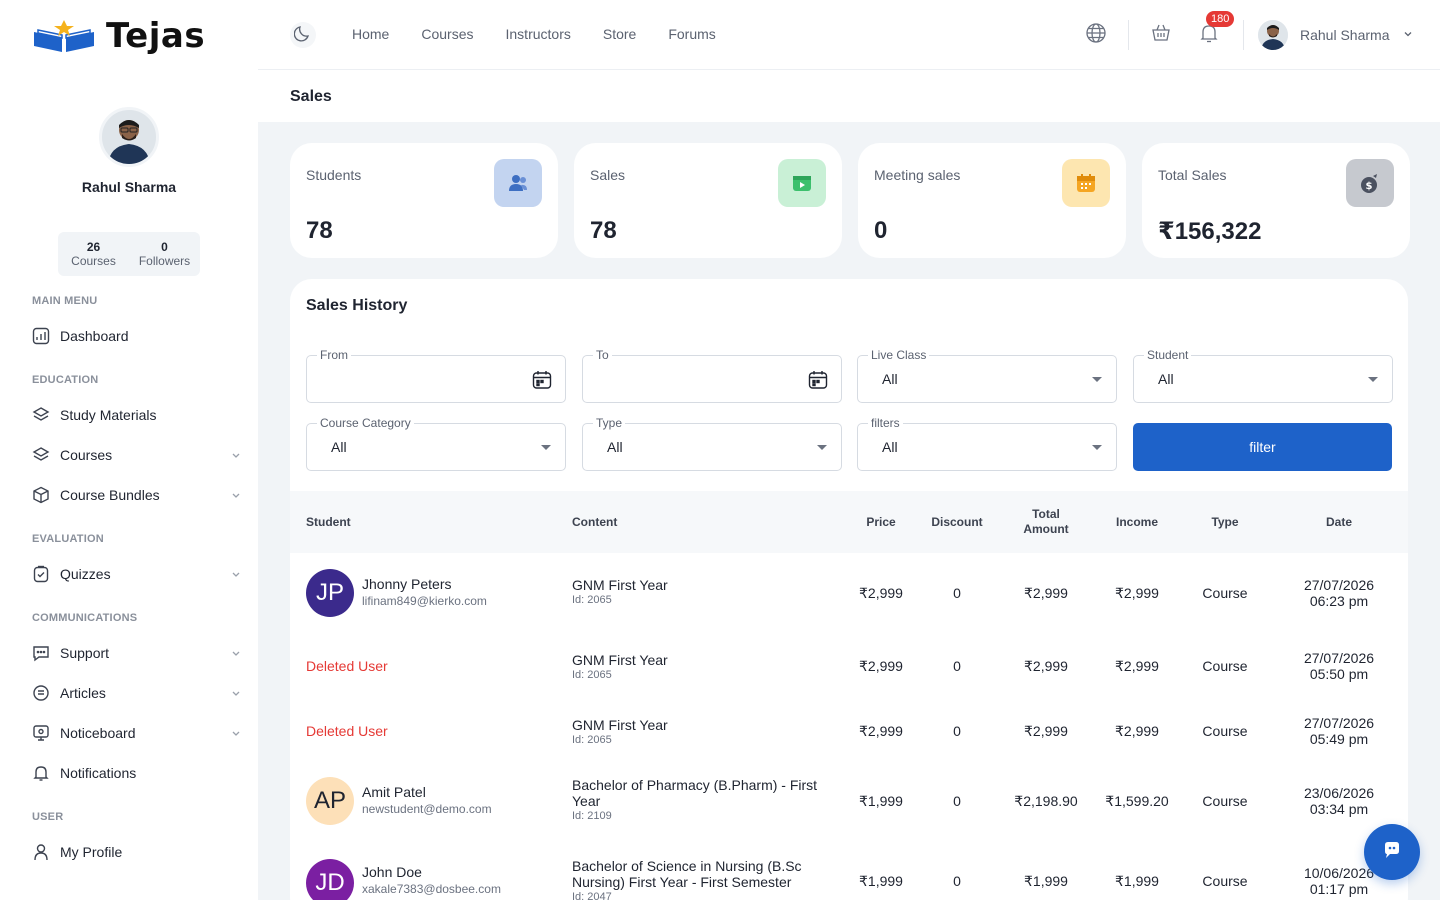 The height and width of the screenshot is (900, 1440). I want to click on sidebar-item-support: Support, so click(137, 653).